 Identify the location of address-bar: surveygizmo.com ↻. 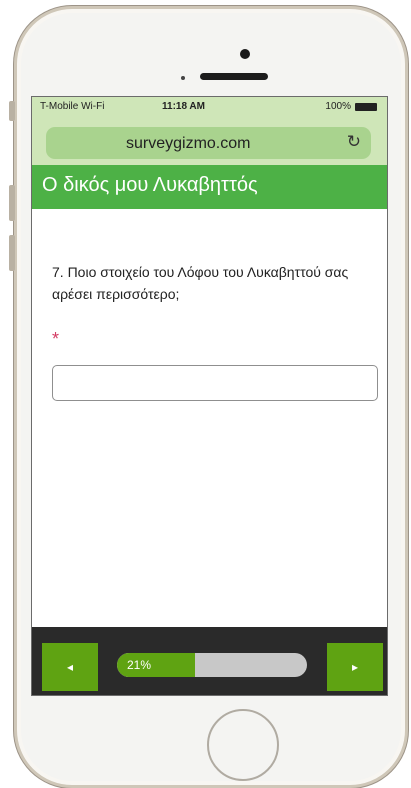
(208, 143).